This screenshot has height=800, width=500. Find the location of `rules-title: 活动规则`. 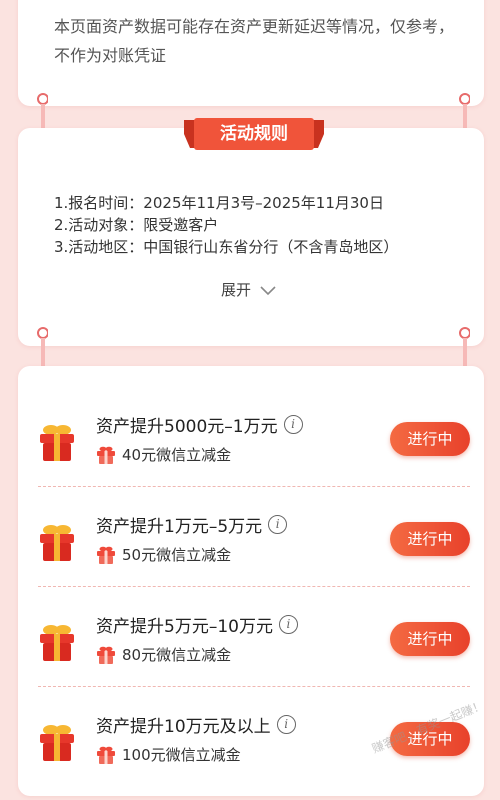

rules-title: 活动规则 is located at coordinates (254, 134).